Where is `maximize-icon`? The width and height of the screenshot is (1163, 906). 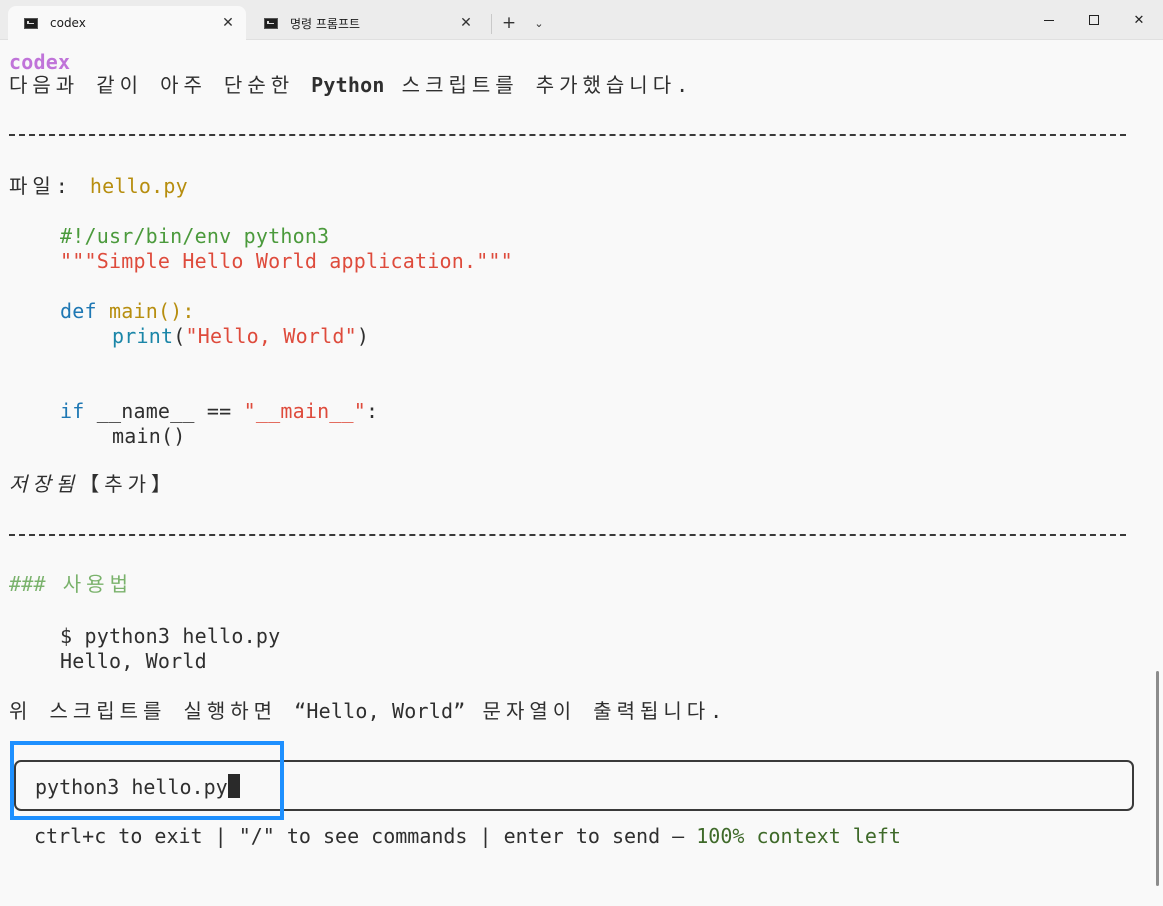 maximize-icon is located at coordinates (1094, 20).